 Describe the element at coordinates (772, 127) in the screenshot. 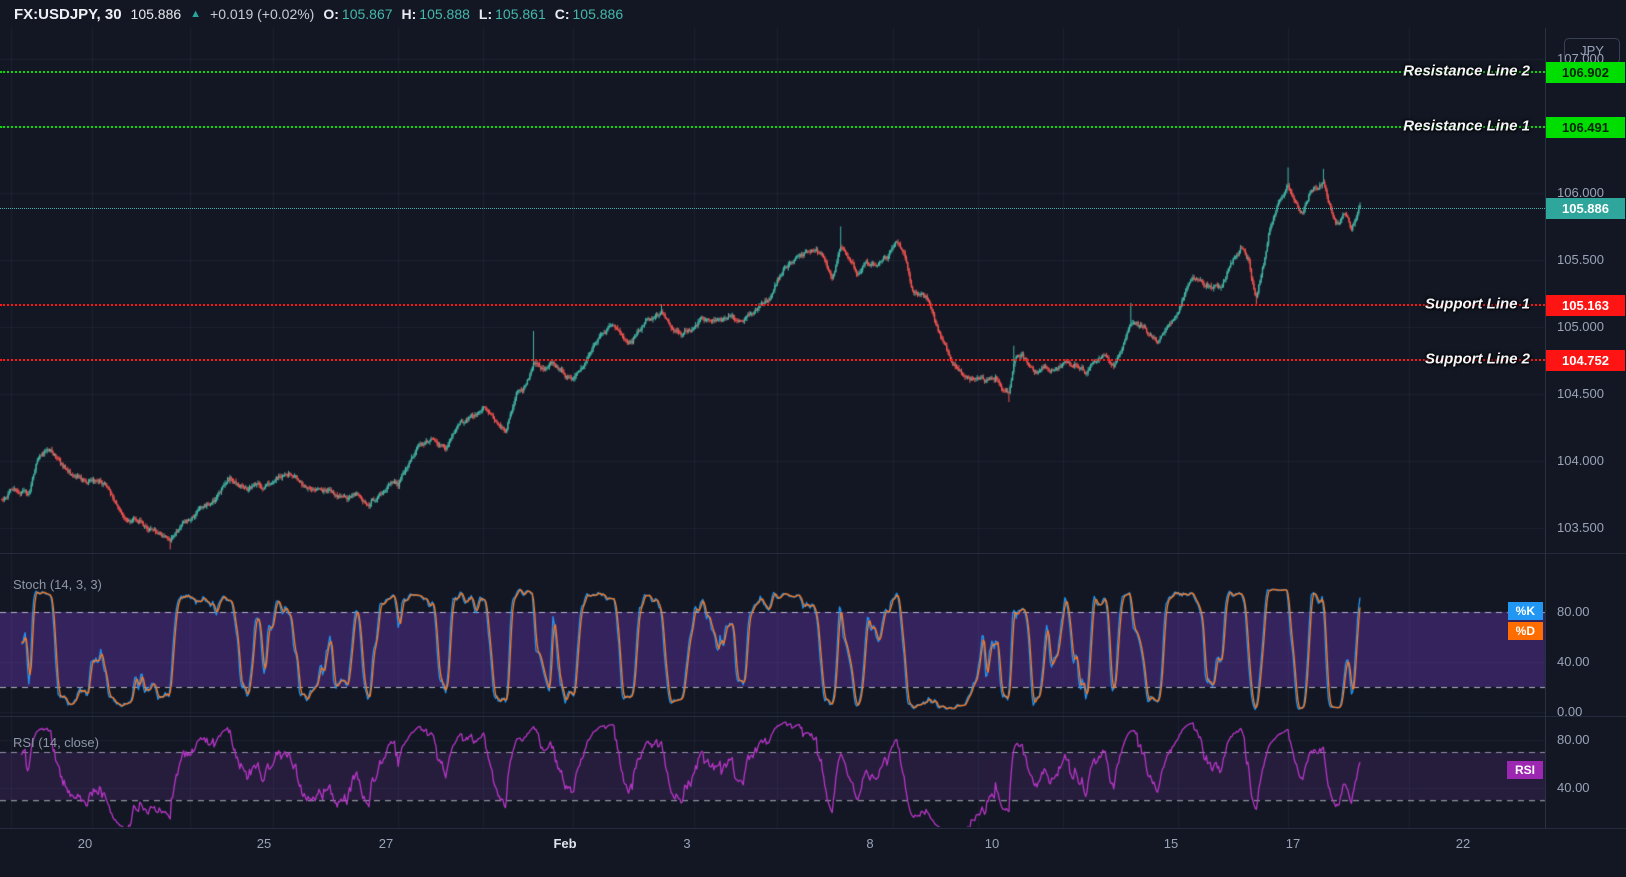

I see `resistance-1-line` at that location.